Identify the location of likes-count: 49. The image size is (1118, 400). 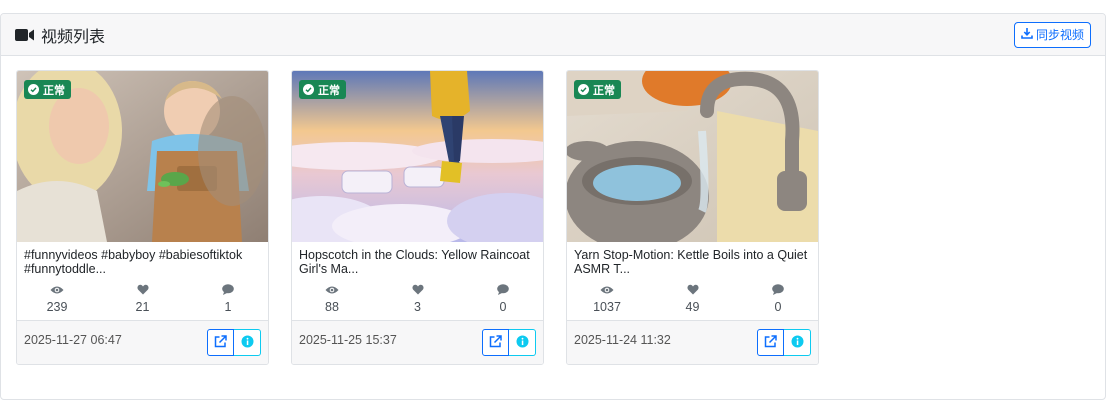
(692, 307).